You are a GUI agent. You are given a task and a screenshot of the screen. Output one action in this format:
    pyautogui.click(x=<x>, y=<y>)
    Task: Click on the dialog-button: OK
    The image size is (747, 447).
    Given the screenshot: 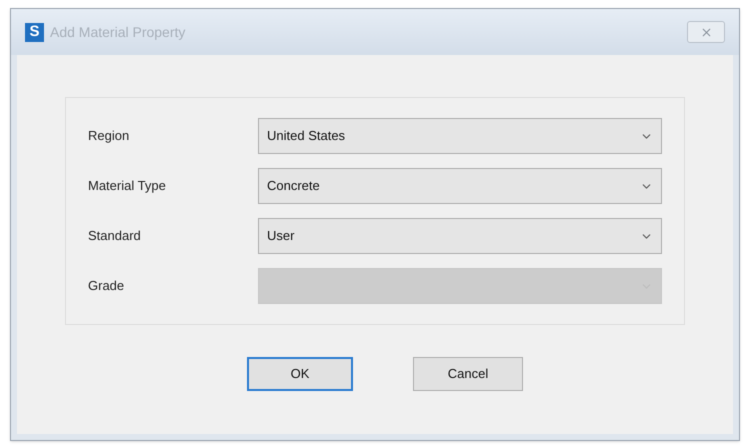 What is the action you would take?
    pyautogui.click(x=300, y=374)
    